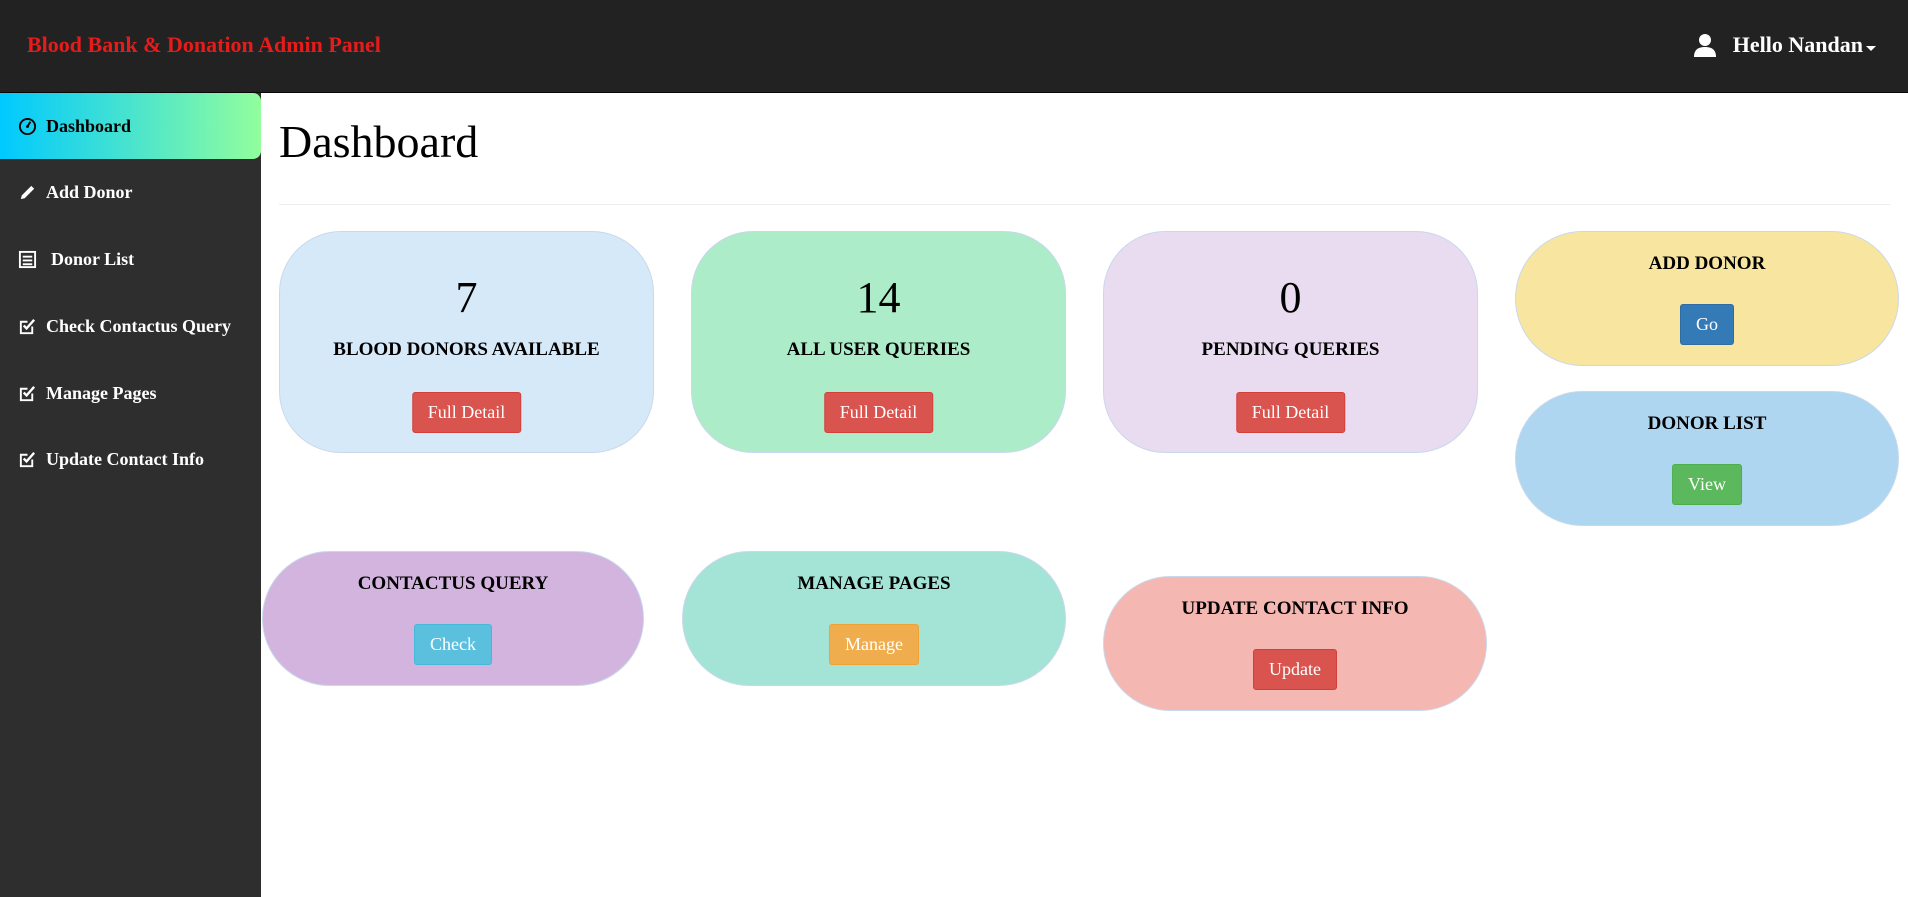 This screenshot has height=897, width=1908. Describe the element at coordinates (1295, 608) in the screenshot. I see `action-label: UPDATE CONTACT INFO` at that location.